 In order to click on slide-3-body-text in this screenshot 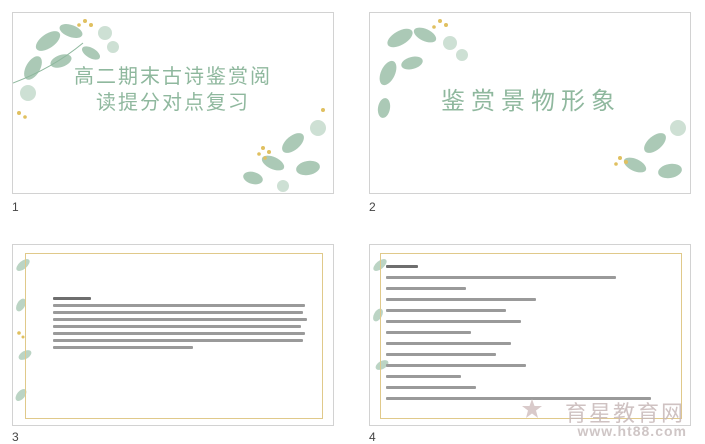, I will do `click(180, 325)`.